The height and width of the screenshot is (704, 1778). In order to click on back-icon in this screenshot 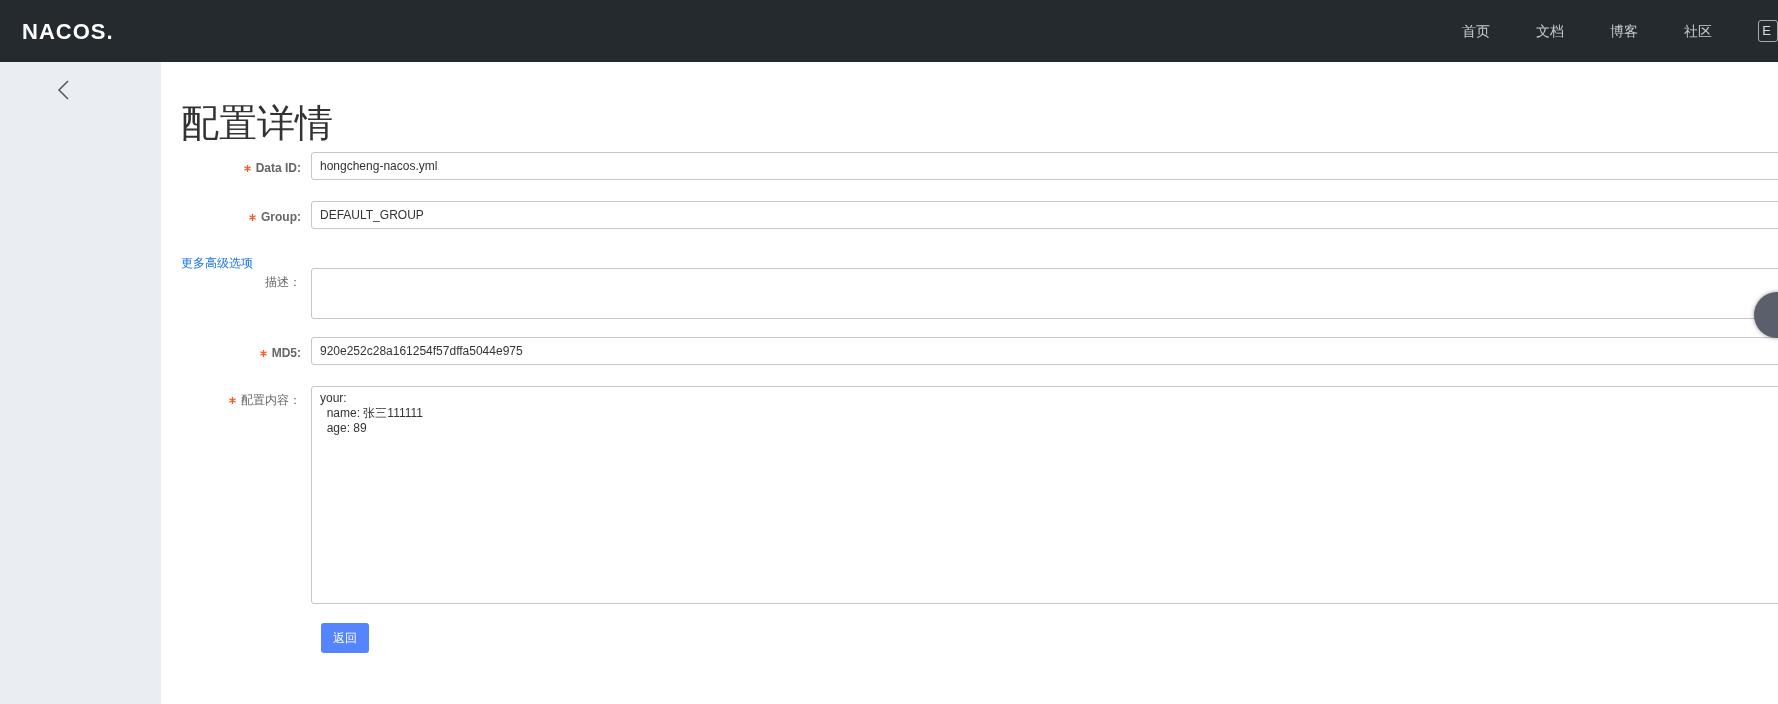, I will do `click(62, 90)`.